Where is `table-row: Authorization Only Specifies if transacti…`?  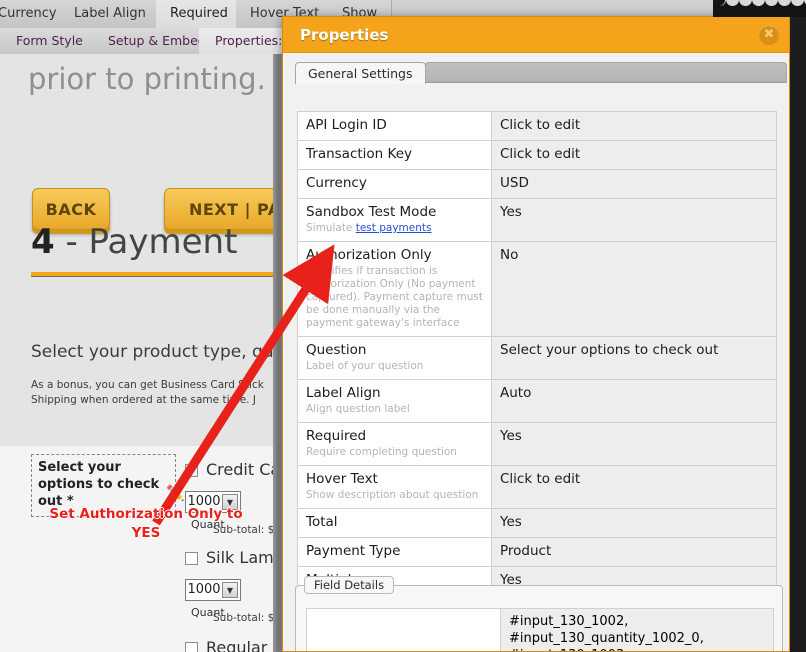 table-row: Authorization Only Specifies if transacti… is located at coordinates (537, 289).